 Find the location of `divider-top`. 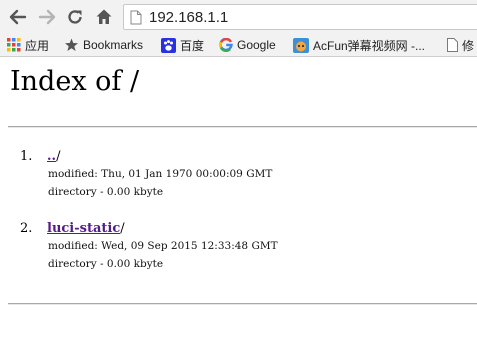

divider-top is located at coordinates (242, 127).